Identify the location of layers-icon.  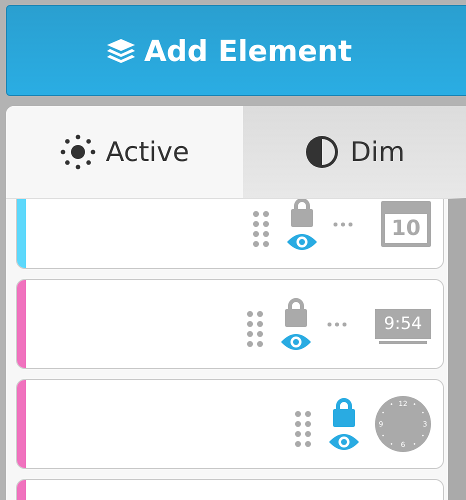
(121, 51).